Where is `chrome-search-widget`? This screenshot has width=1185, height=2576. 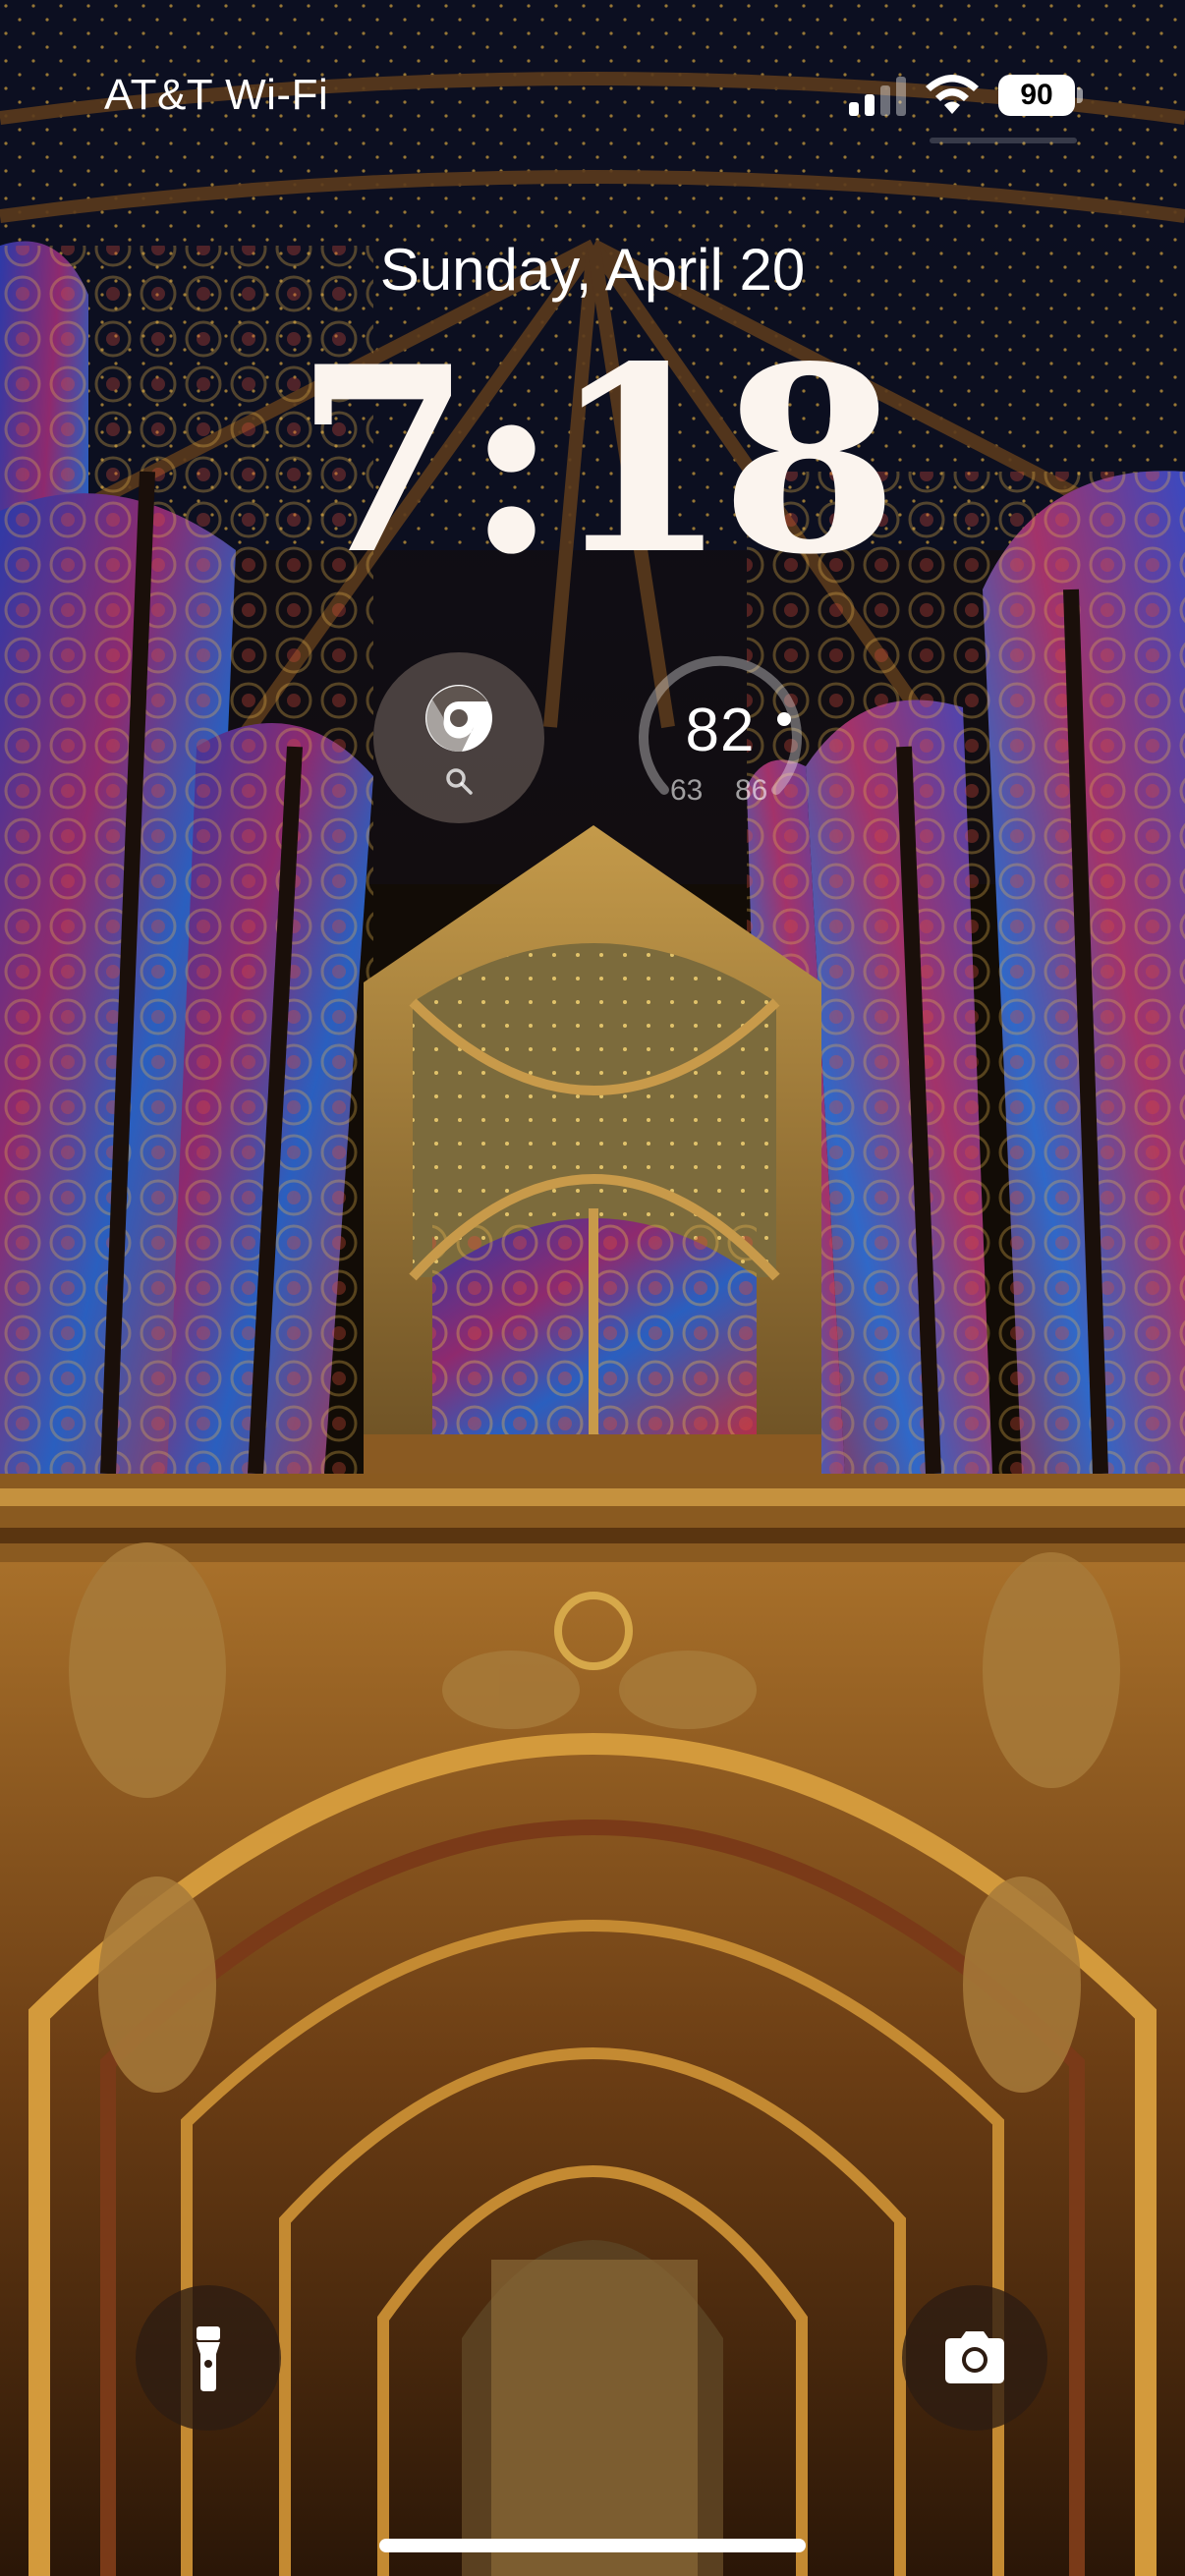 chrome-search-widget is located at coordinates (459, 737).